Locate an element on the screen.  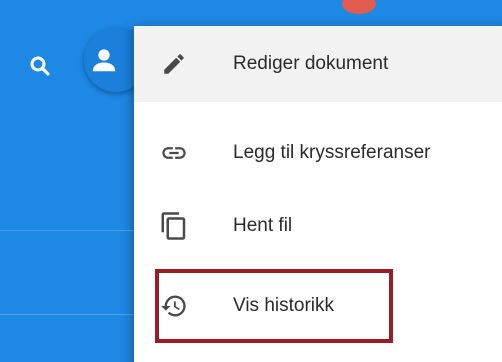
pencil-icon is located at coordinates (174, 64).